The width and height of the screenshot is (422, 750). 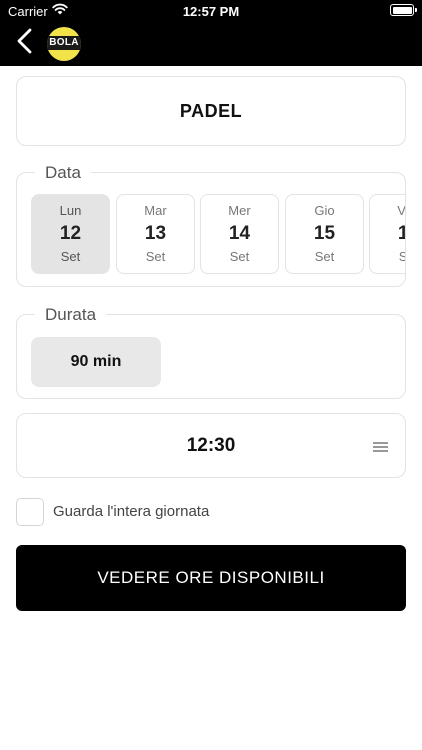 I want to click on full-day-row: Guarda l'intera giornata, so click(x=166, y=512).